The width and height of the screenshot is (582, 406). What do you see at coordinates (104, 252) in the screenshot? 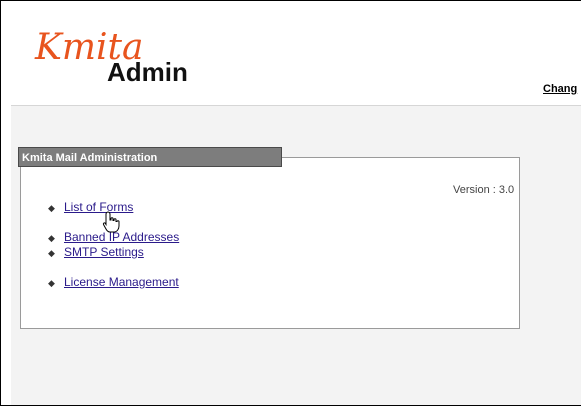
I see `smtp-settings-link: SMTP Settings` at bounding box center [104, 252].